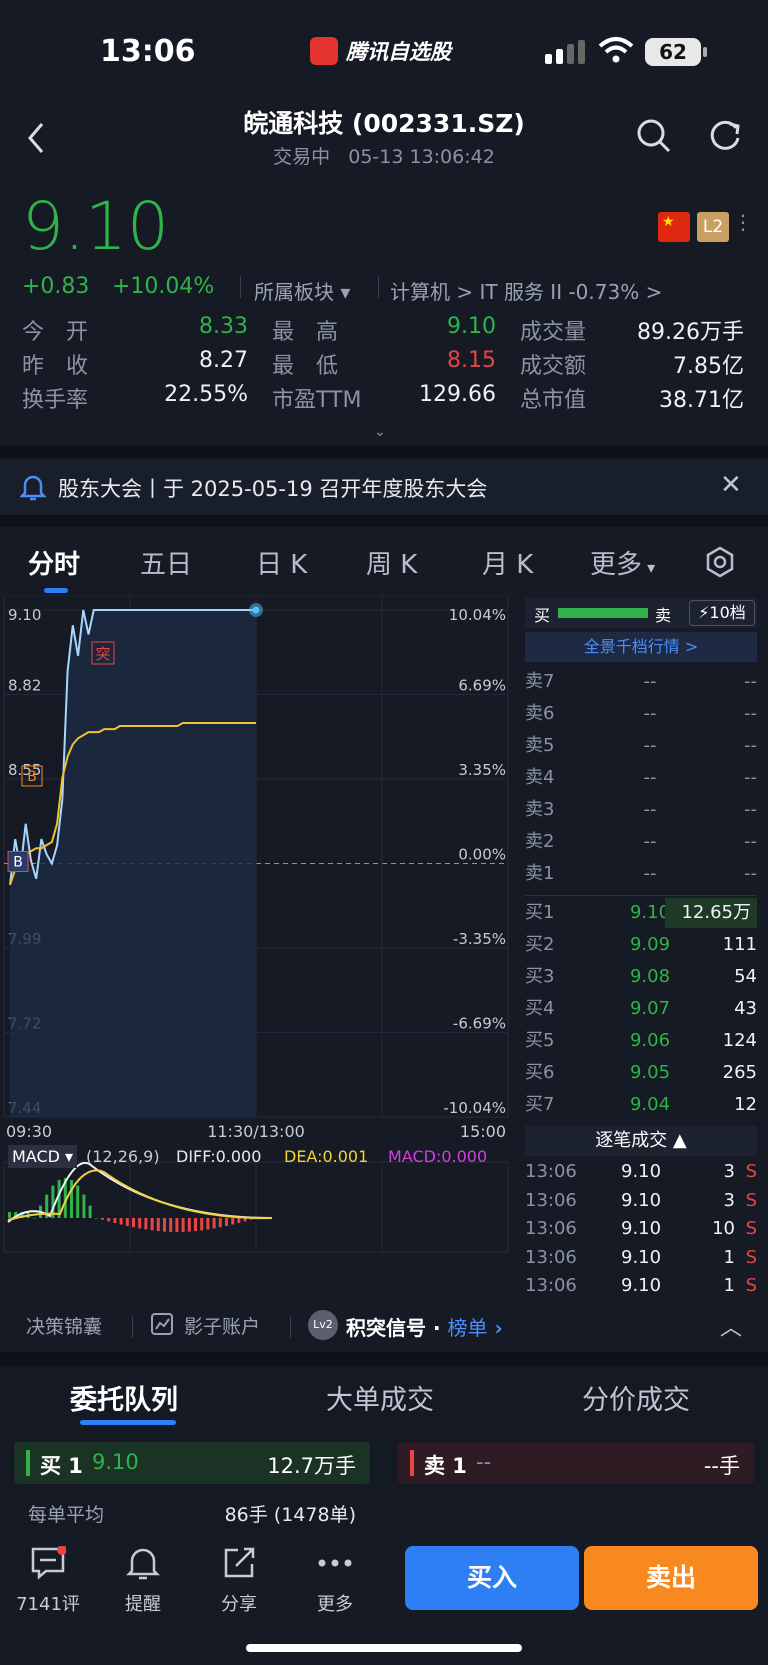 This screenshot has width=768, height=1665. What do you see at coordinates (48, 1580) in the screenshot?
I see `comments-button: 7141评` at bounding box center [48, 1580].